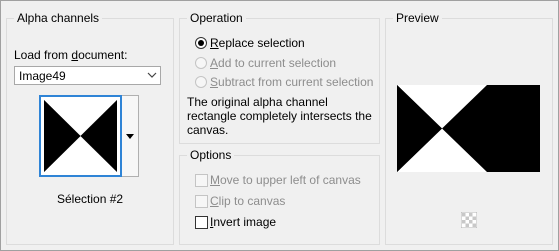  Describe the element at coordinates (216, 18) in the screenshot. I see `operation-title: Operation` at that location.